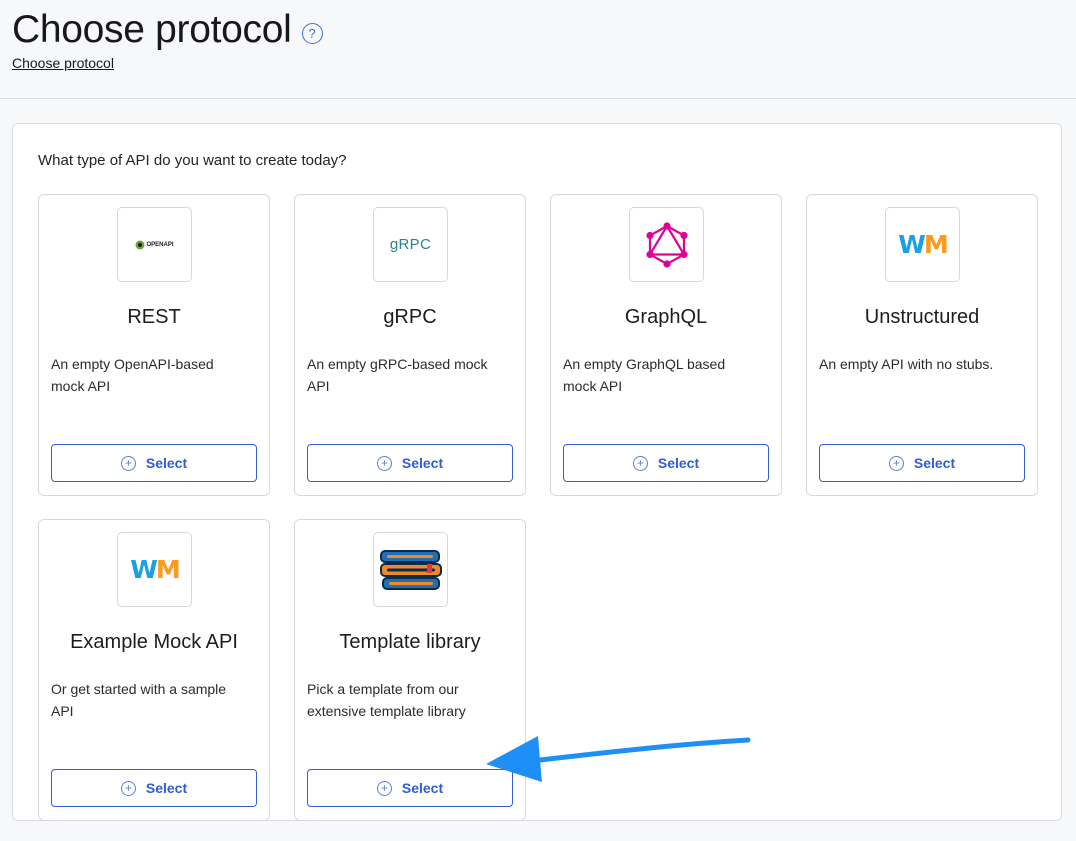 The width and height of the screenshot is (1076, 841). I want to click on card-description: An empty gRPC-based mock API, so click(397, 375).